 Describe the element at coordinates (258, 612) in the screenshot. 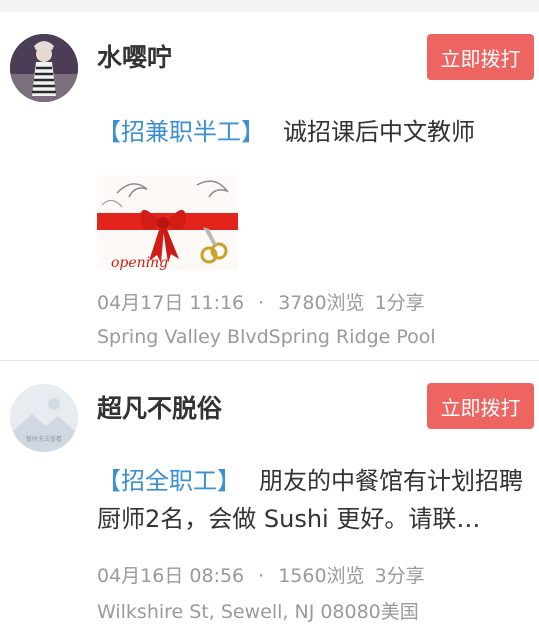

I see `post-location: Wilkshire St, Sewell, NJ 08080美国` at that location.